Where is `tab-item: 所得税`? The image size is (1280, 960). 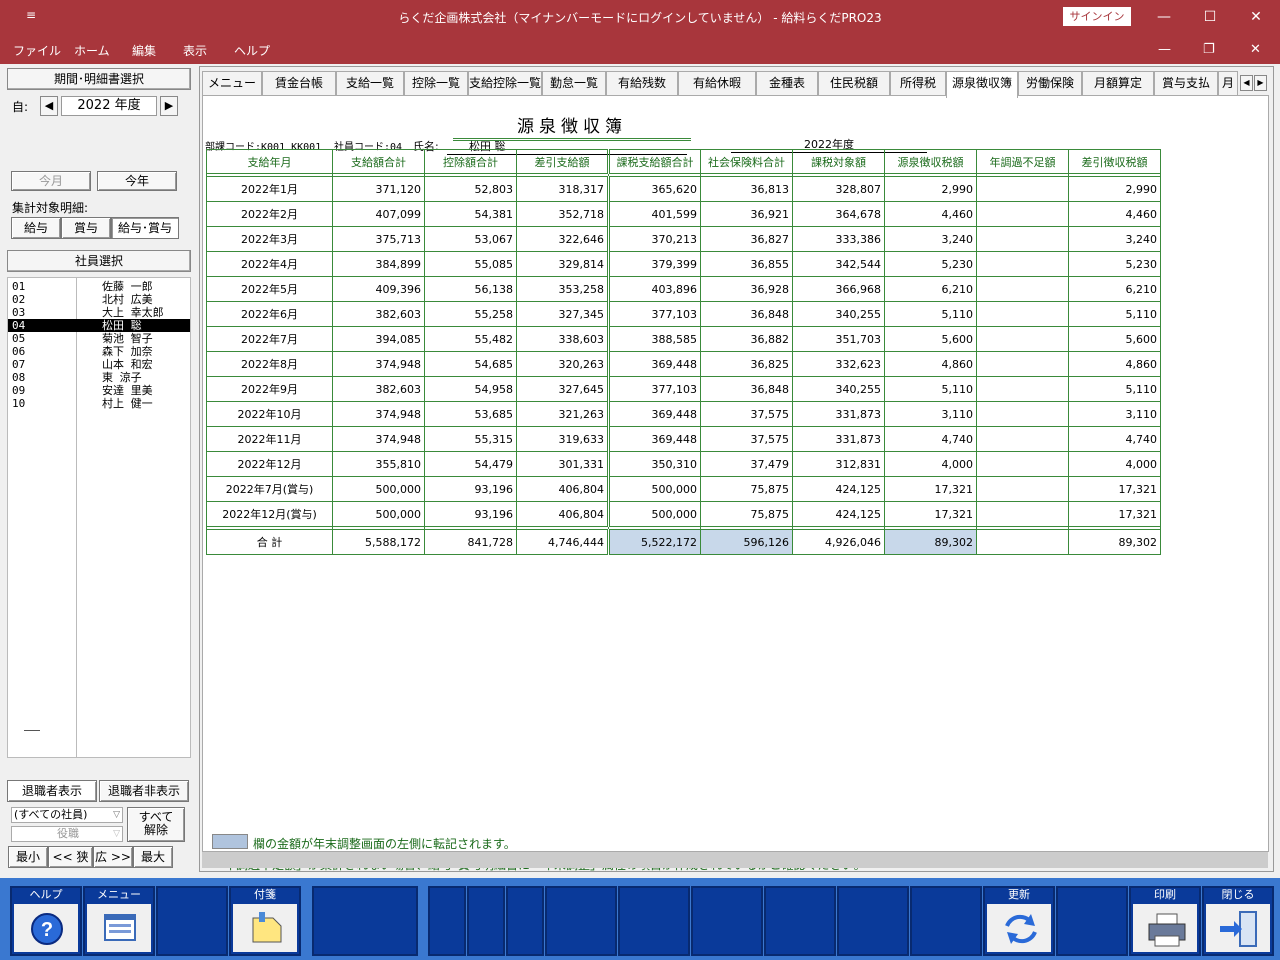
tab-item: 所得税 is located at coordinates (918, 83).